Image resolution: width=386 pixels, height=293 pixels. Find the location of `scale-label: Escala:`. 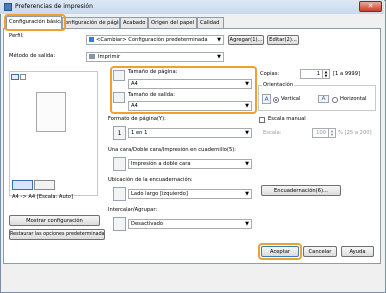

scale-label: Escala: is located at coordinates (272, 133).